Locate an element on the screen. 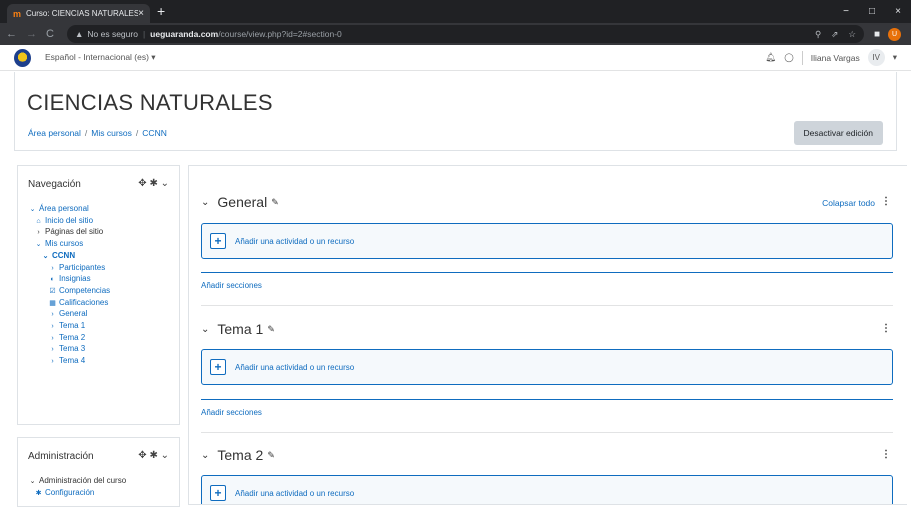 The image size is (911, 507). omnibox-actions: ⚲ ⇗ ☆ is located at coordinates (835, 34).